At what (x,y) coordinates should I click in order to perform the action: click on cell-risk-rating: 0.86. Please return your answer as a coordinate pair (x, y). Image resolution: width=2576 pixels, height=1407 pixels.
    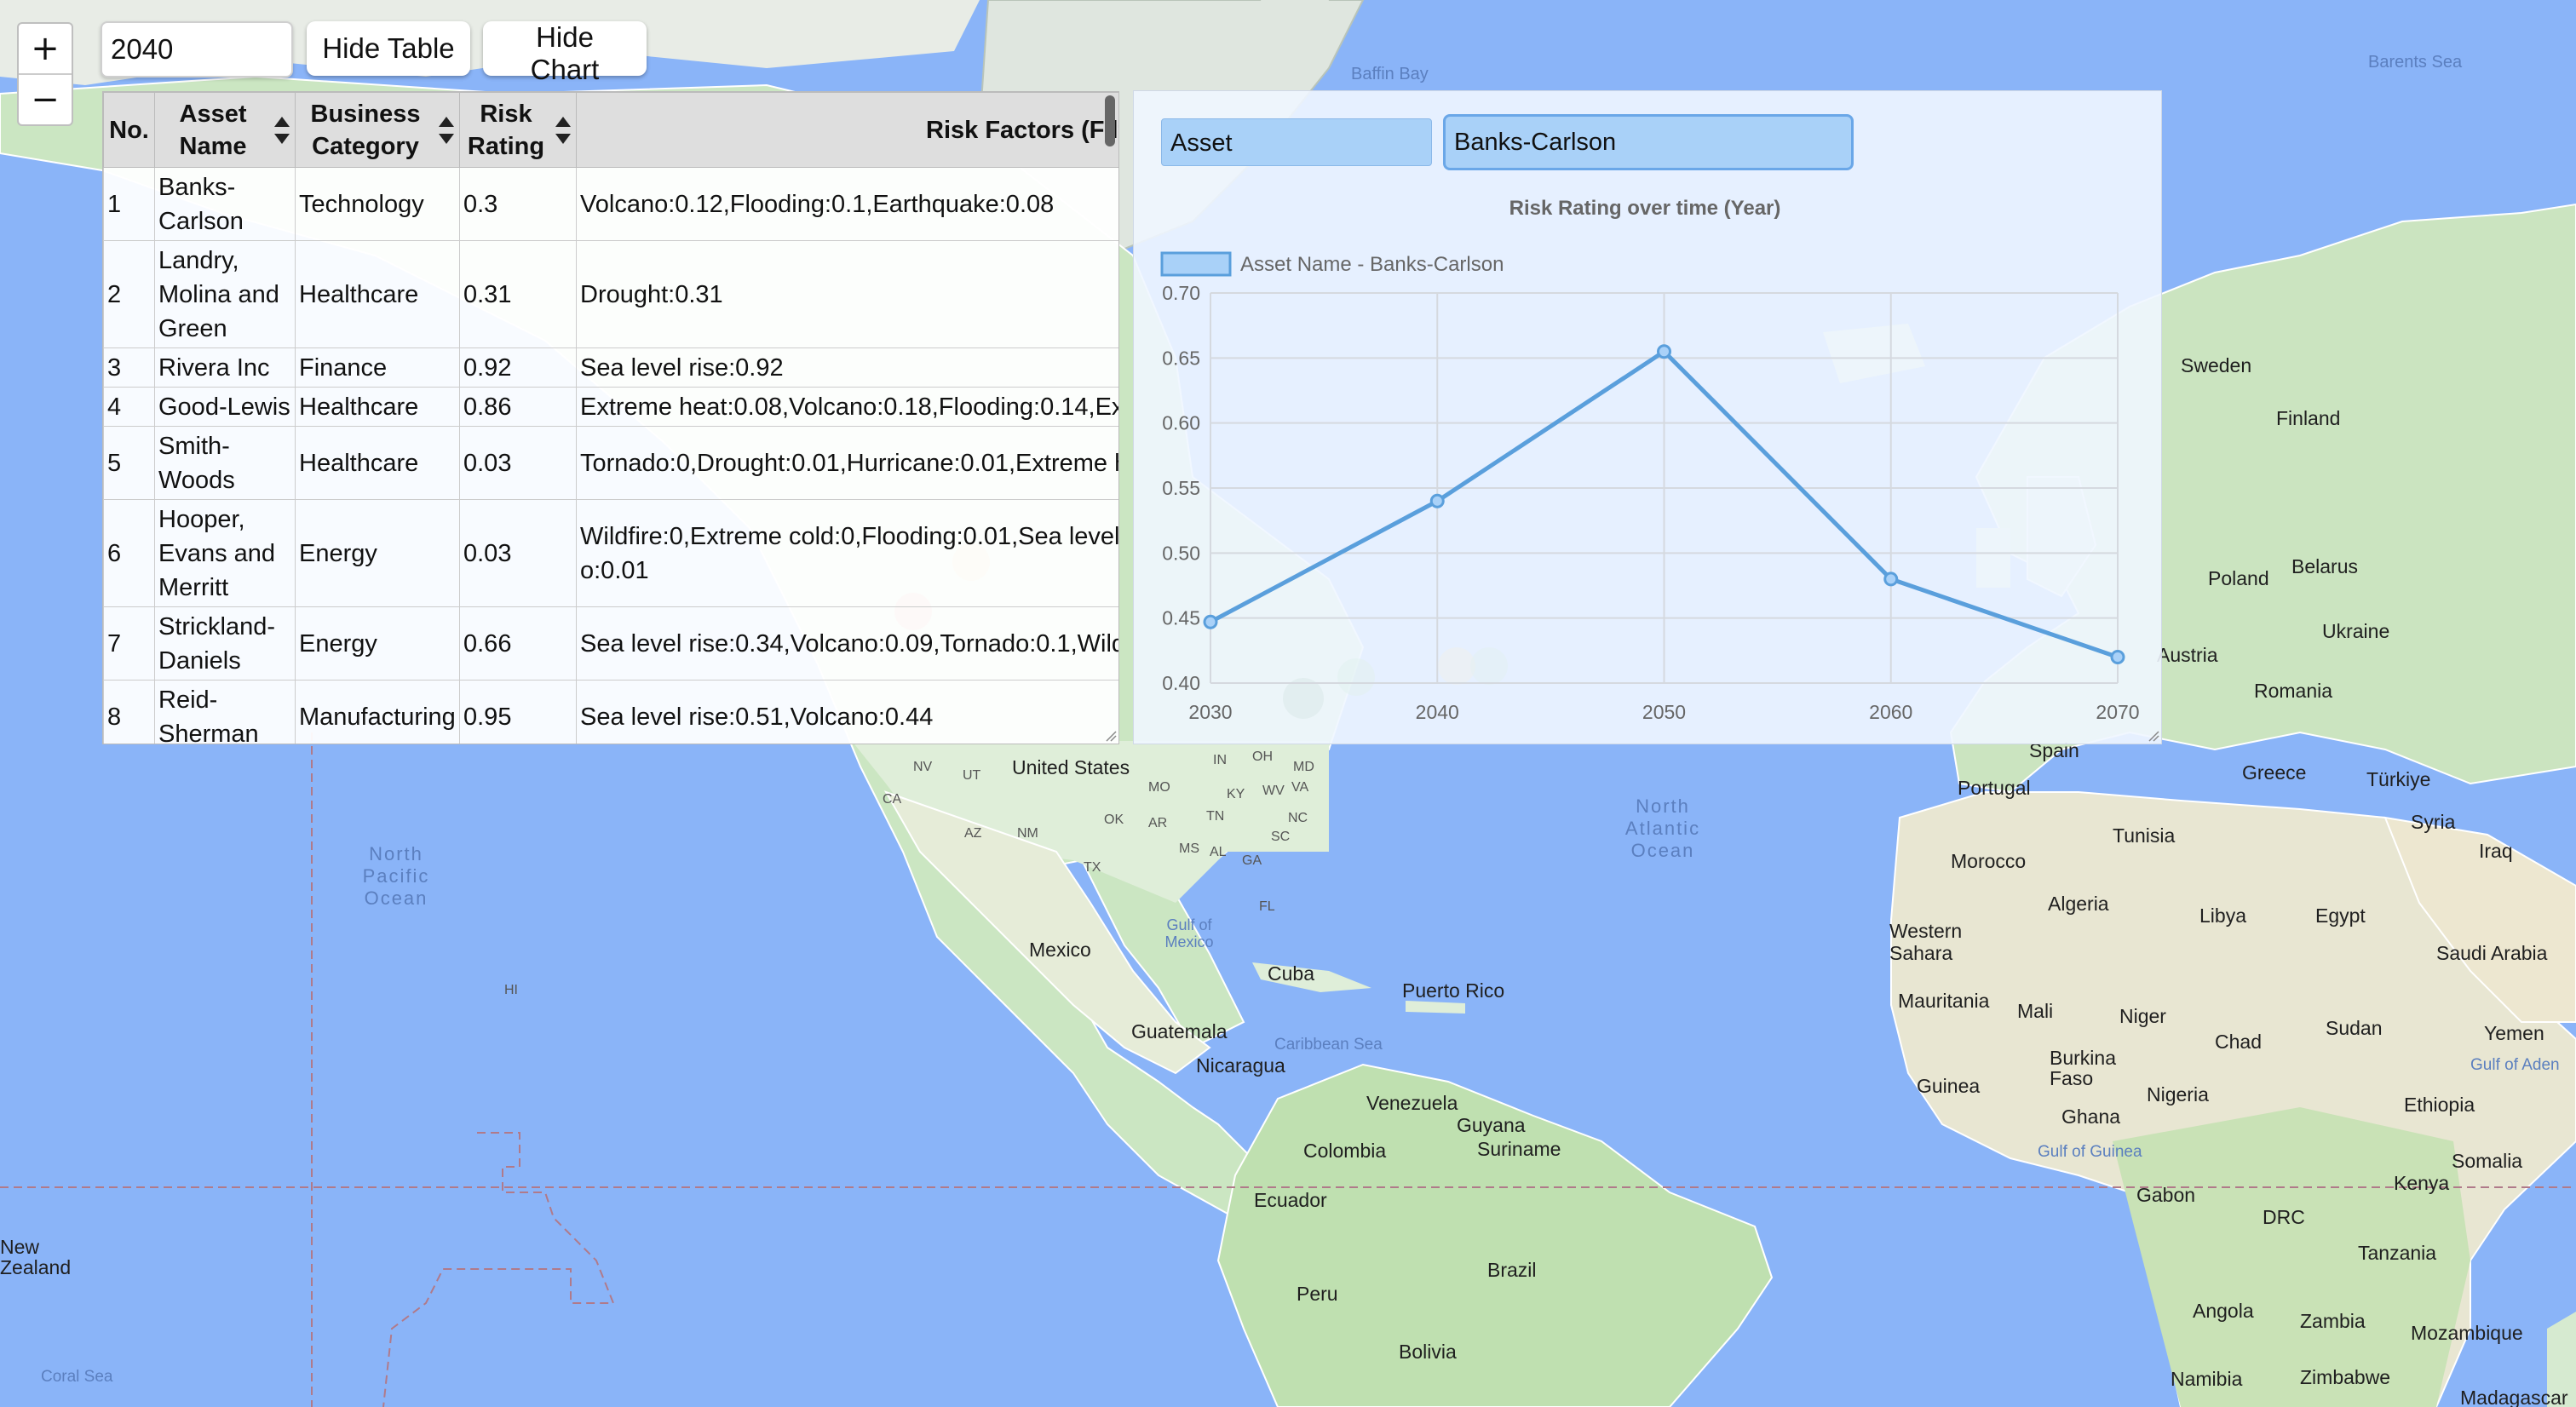
    Looking at the image, I should click on (518, 407).